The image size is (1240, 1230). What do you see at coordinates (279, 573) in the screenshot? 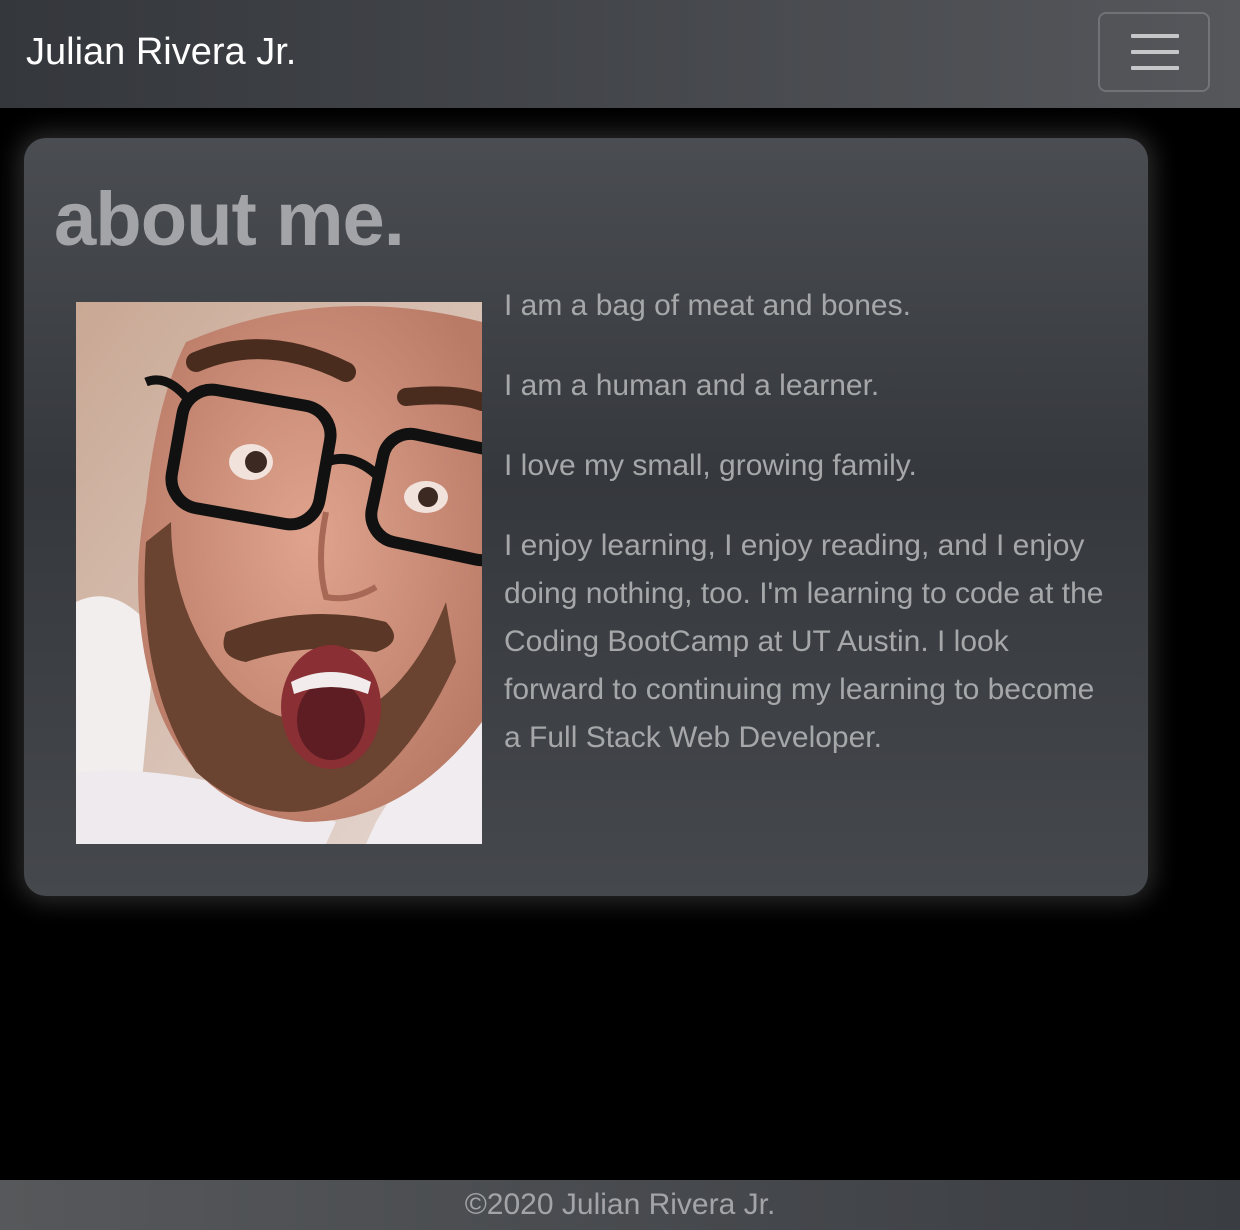
I see `profile-photo` at bounding box center [279, 573].